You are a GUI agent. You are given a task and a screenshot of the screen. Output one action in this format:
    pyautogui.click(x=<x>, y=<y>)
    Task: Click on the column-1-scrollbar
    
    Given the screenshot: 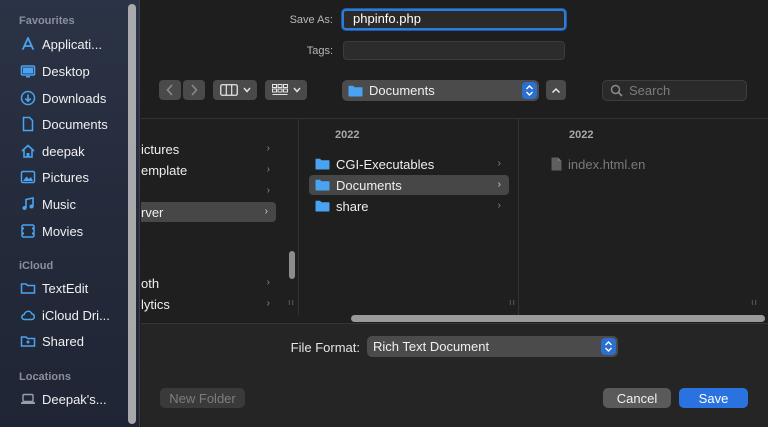 What is the action you would take?
    pyautogui.click(x=292, y=265)
    